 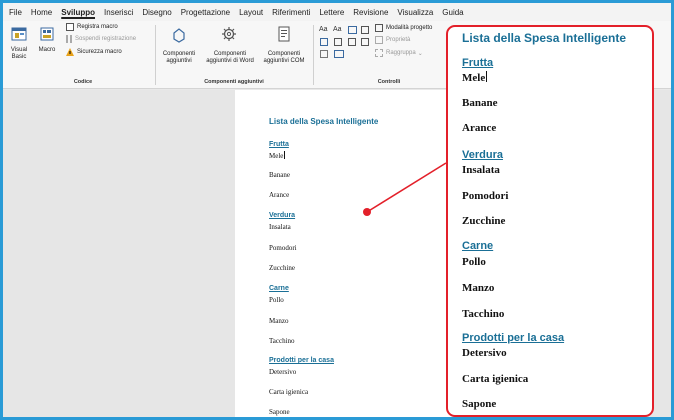 I want to click on zoom-category-heading: Carne, so click(x=478, y=246).